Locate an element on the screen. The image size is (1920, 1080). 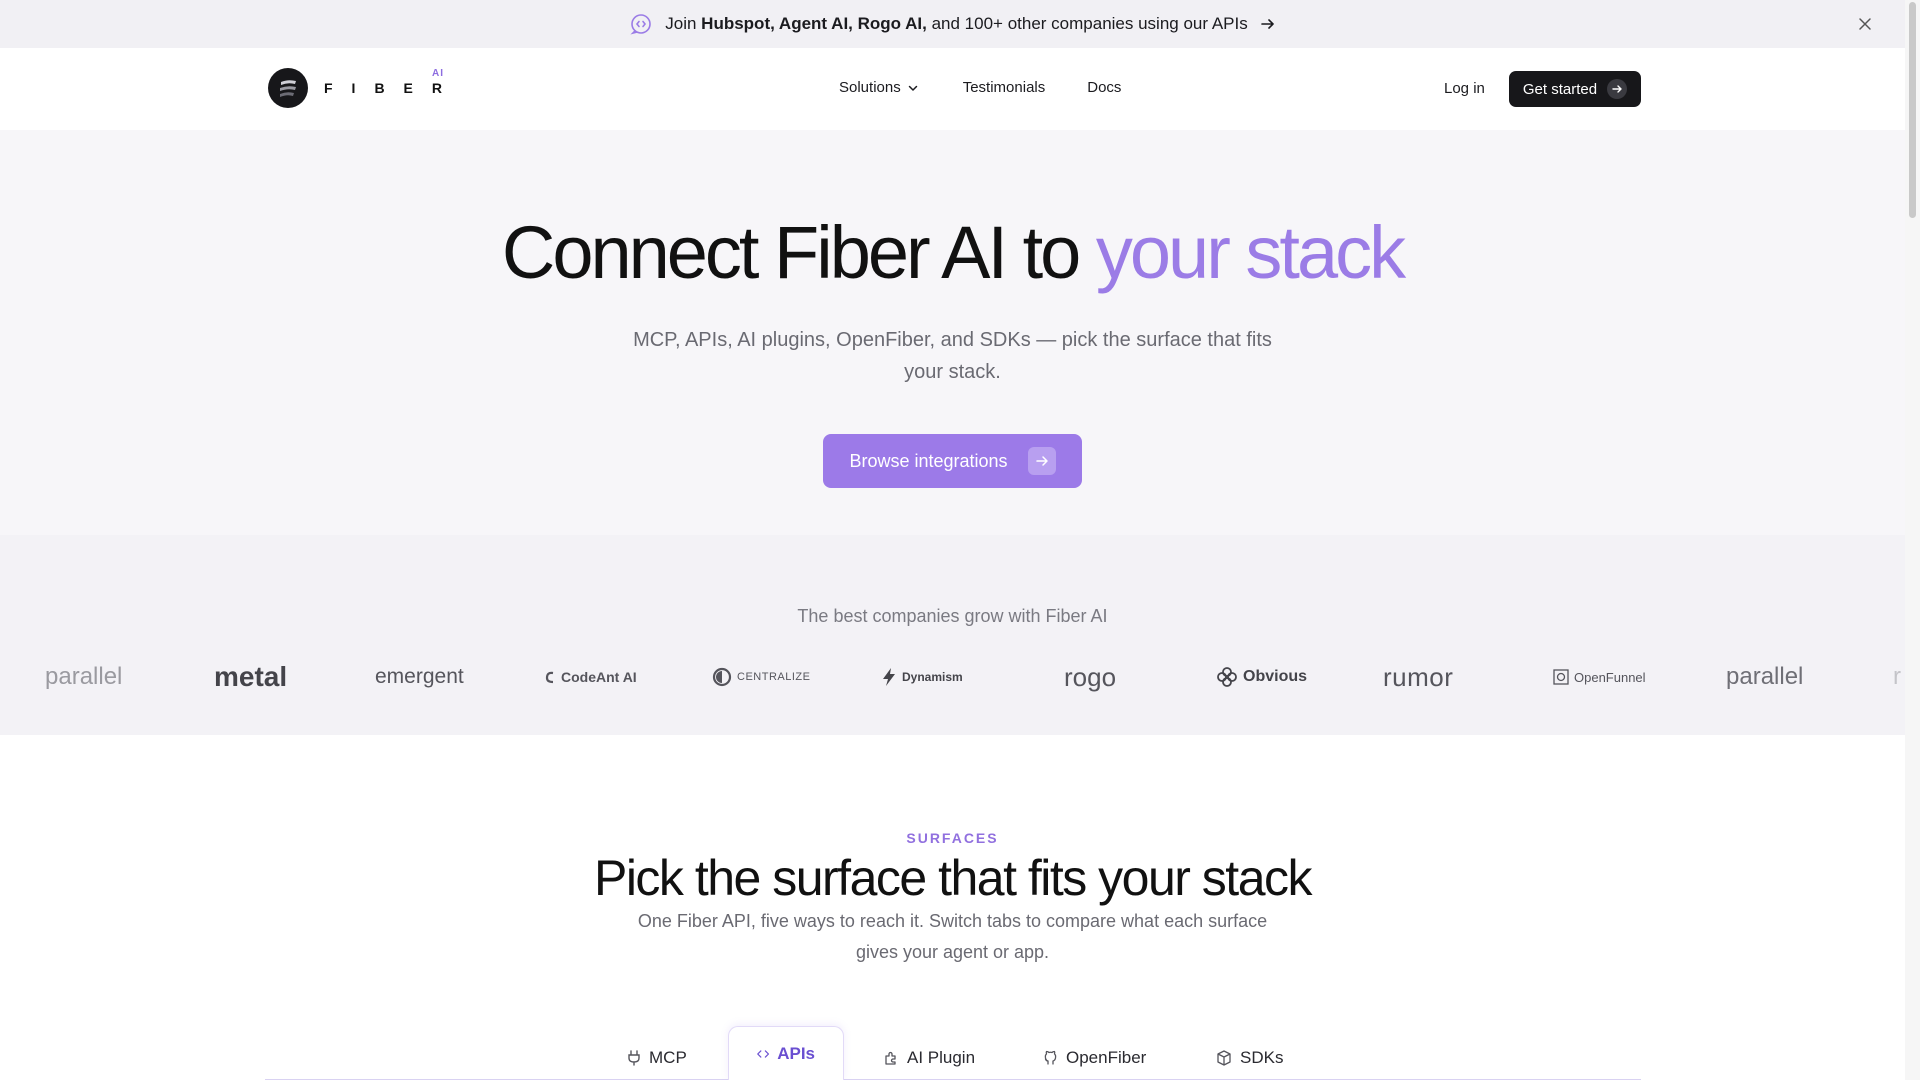
tab-label: APIs is located at coordinates (796, 1053).